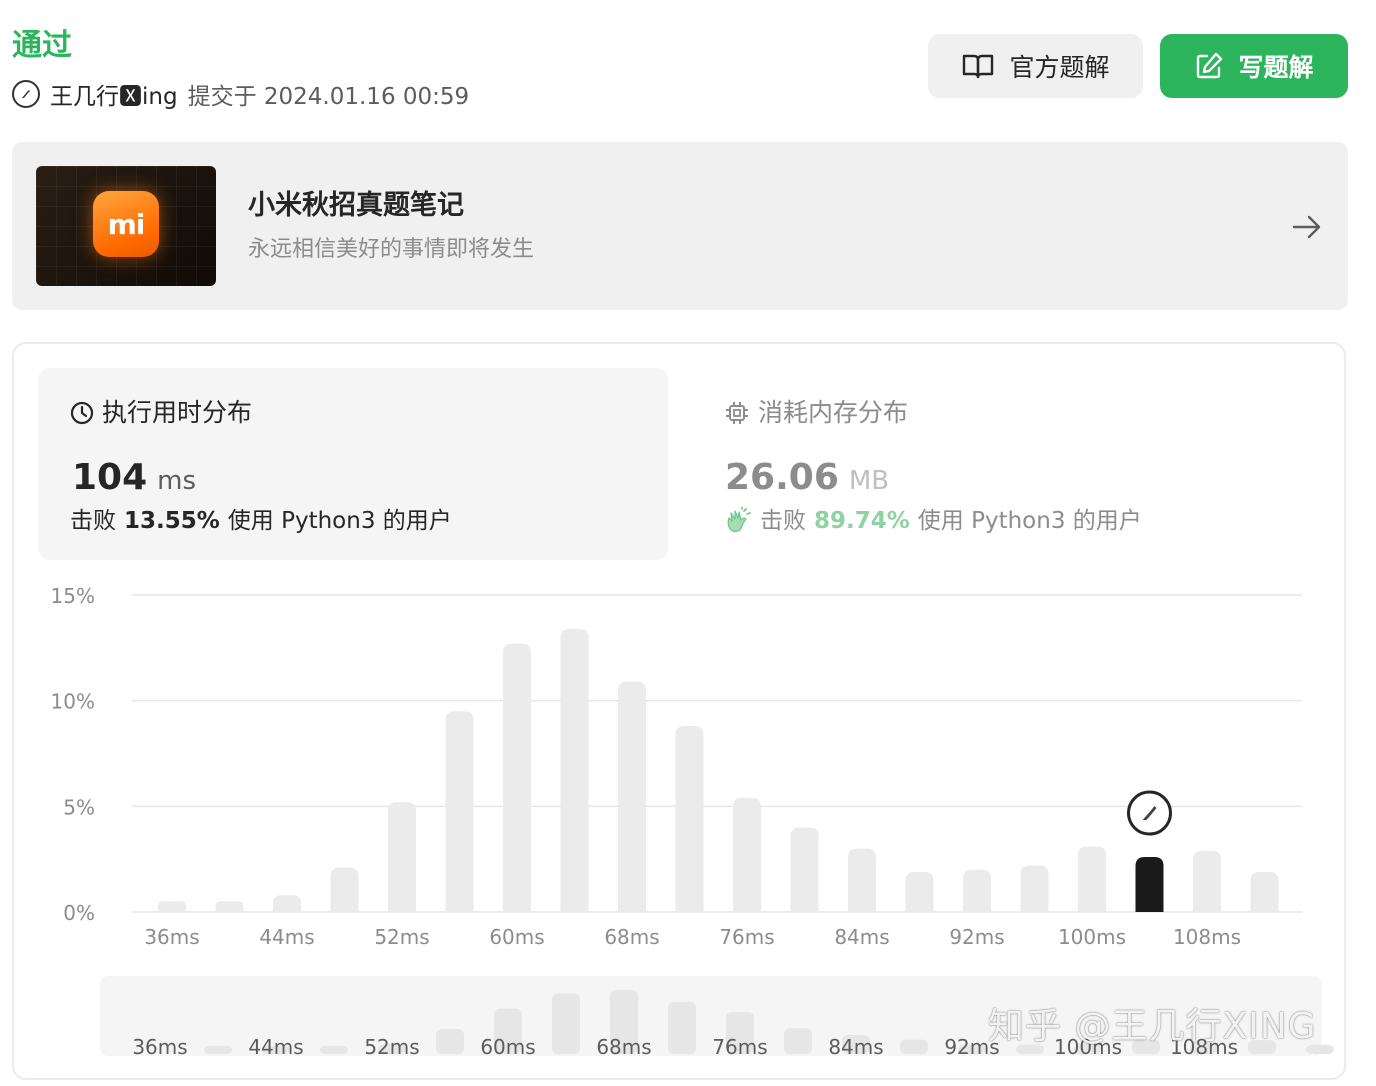 This screenshot has height=1086, width=1376. Describe the element at coordinates (286, 937) in the screenshot. I see `x-tick-label: 44ms` at that location.